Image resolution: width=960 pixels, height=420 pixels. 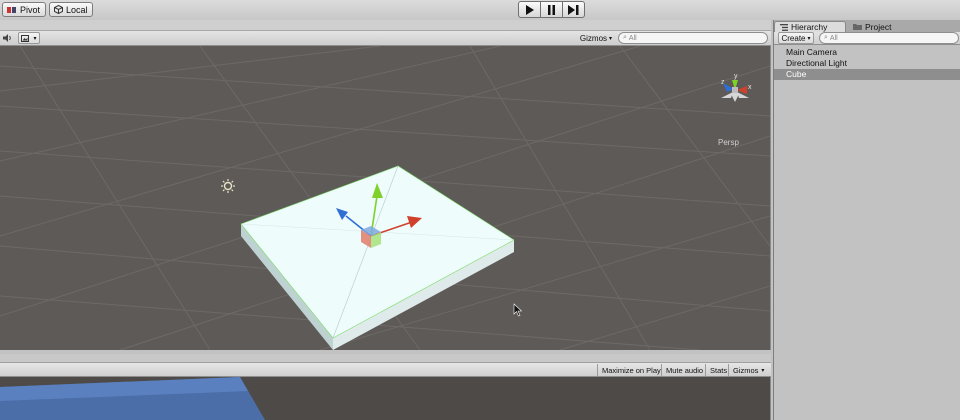 I want to click on game-gizmos-chevron-icon: ▾, so click(x=763, y=370).